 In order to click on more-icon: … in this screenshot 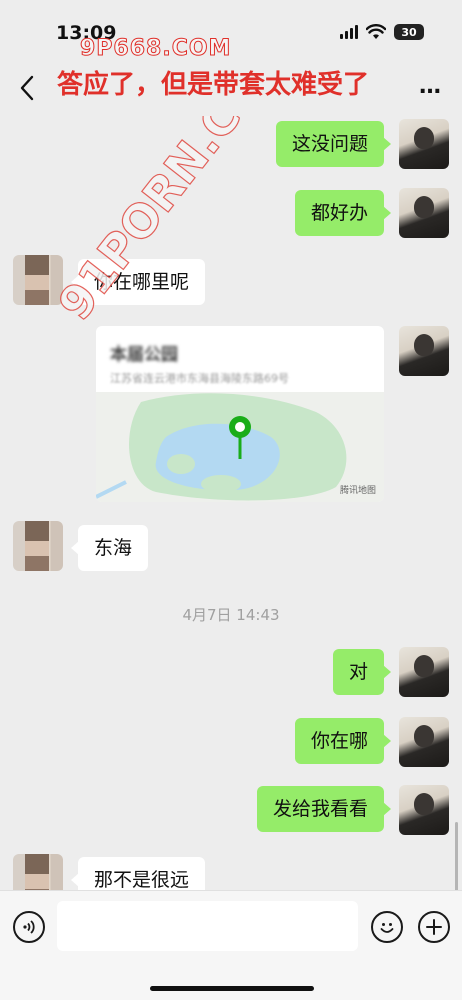, I will do `click(430, 86)`.